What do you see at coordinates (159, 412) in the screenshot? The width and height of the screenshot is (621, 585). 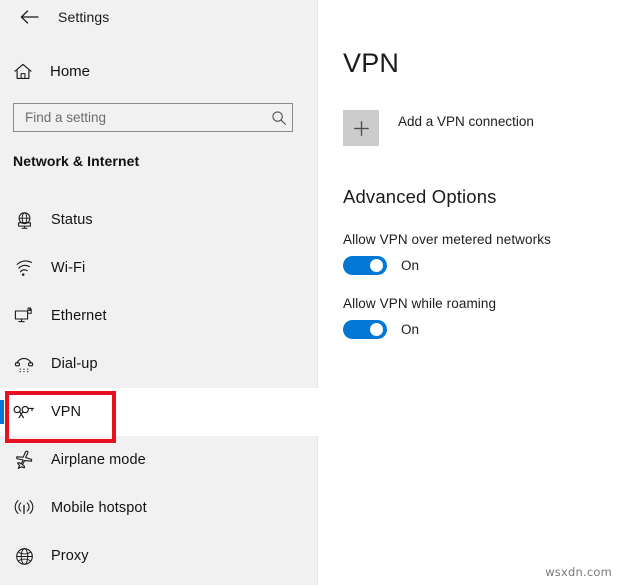 I see `sidebar-item-vpn: VPN` at bounding box center [159, 412].